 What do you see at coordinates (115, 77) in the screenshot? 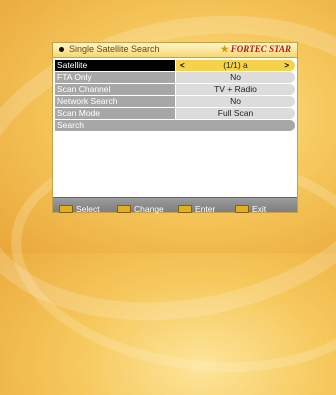
I see `menu-row-label: FTA Only` at bounding box center [115, 77].